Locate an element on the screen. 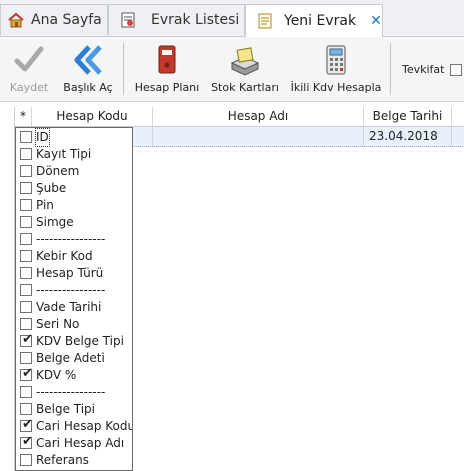 This screenshot has height=471, width=464. column-chooser-item: ✔ KDV Belge Tipi is located at coordinates (74, 341).